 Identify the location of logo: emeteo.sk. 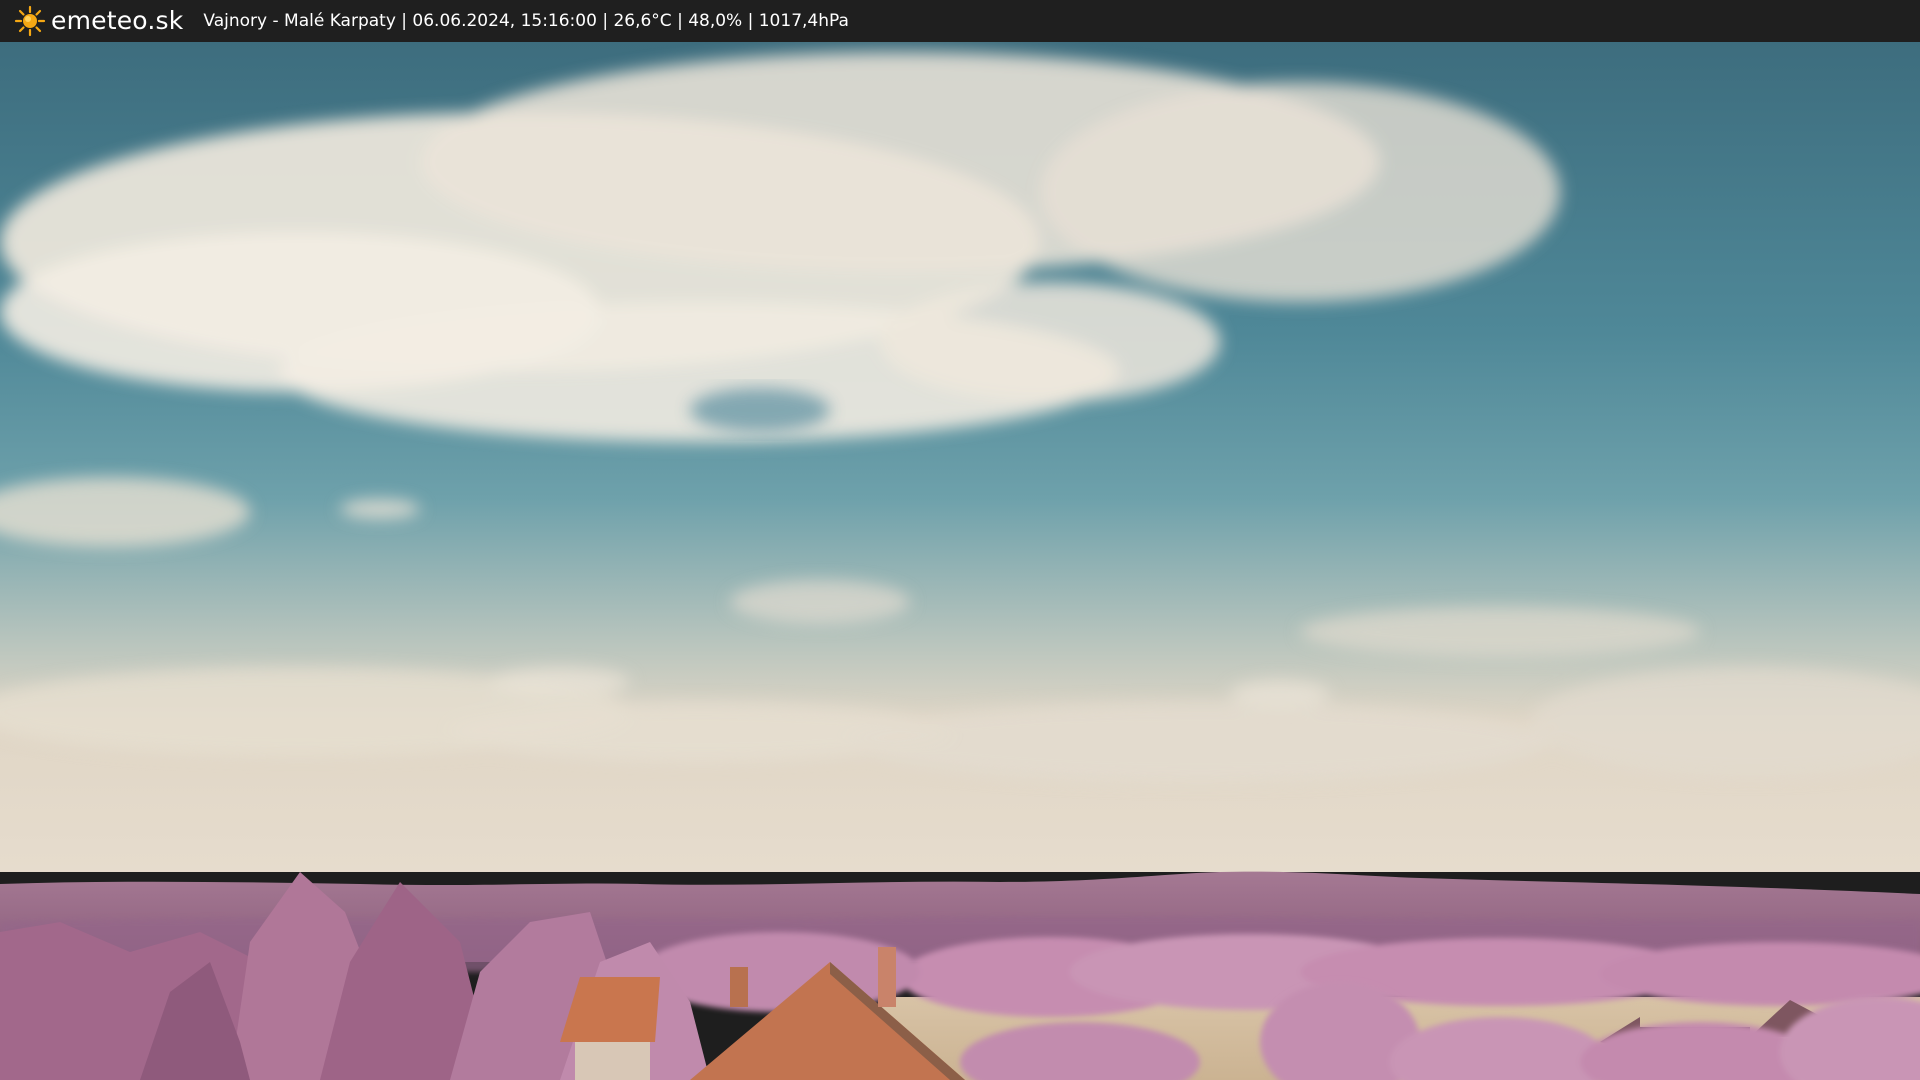
(98, 21).